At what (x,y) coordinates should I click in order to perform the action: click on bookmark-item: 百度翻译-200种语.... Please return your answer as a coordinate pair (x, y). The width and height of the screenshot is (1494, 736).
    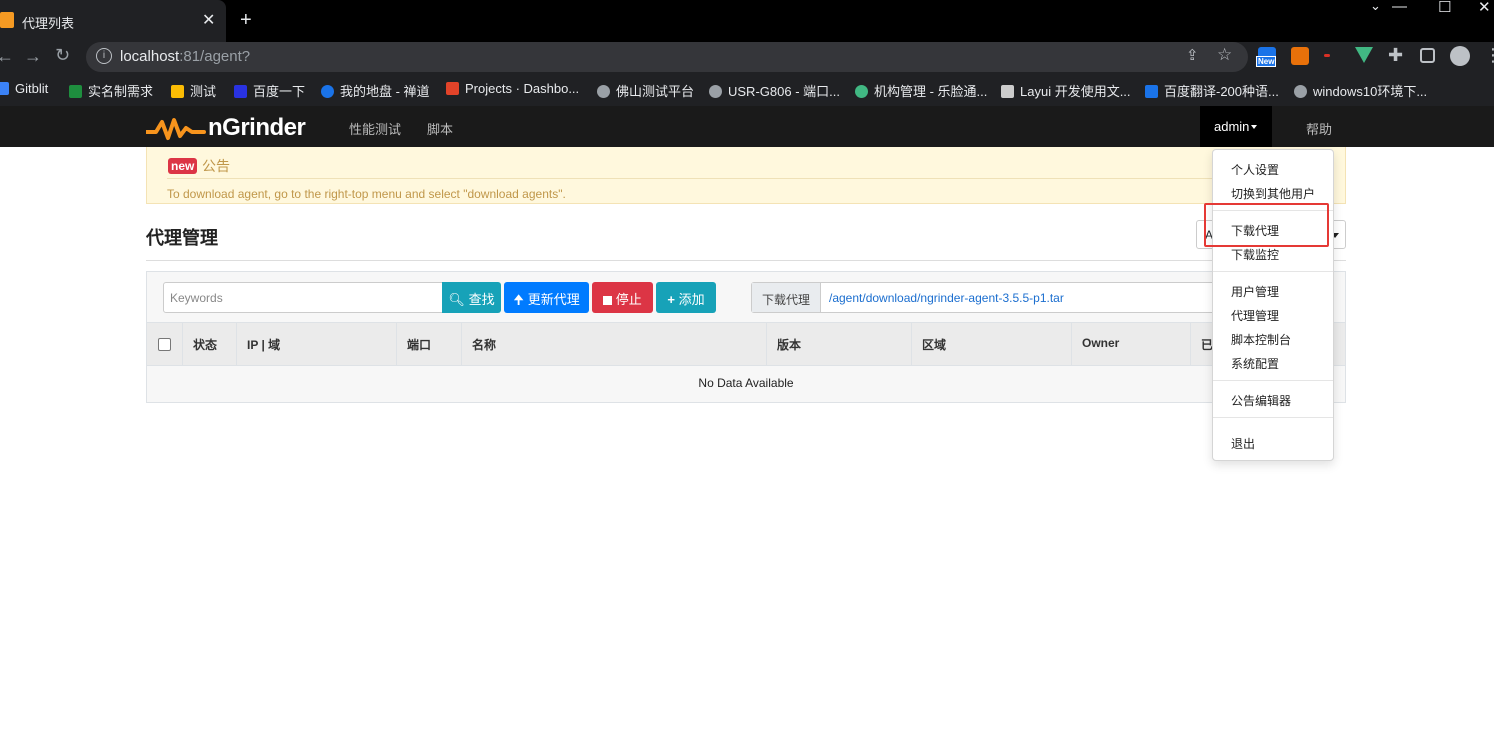
    Looking at the image, I should click on (1212, 90).